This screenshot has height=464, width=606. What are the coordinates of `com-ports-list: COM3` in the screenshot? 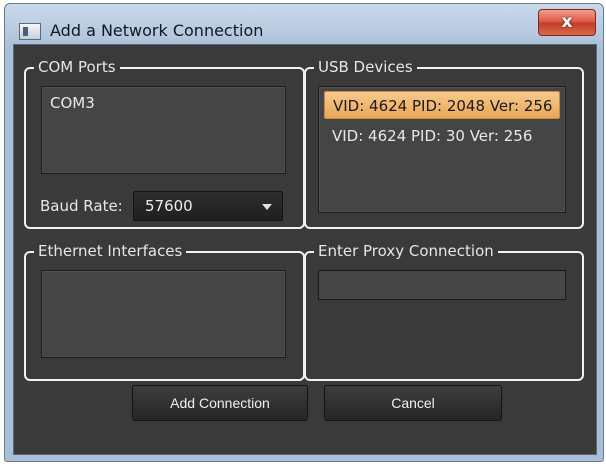 It's located at (163, 130).